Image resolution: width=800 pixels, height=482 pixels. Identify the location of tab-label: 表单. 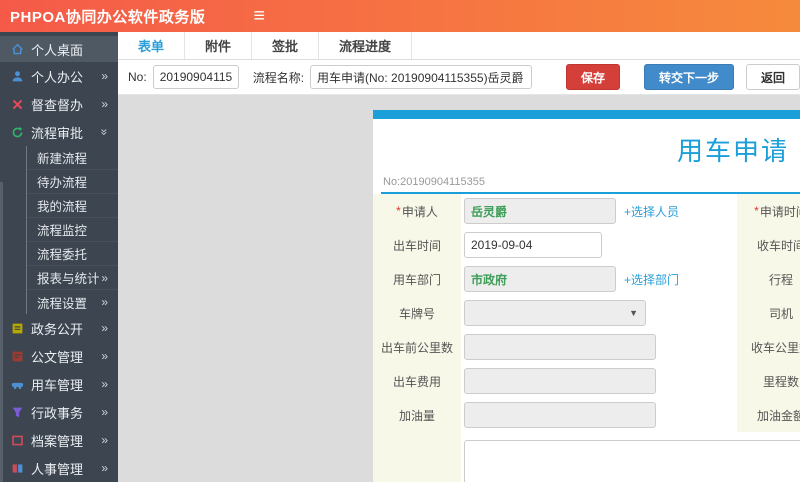
(151, 46).